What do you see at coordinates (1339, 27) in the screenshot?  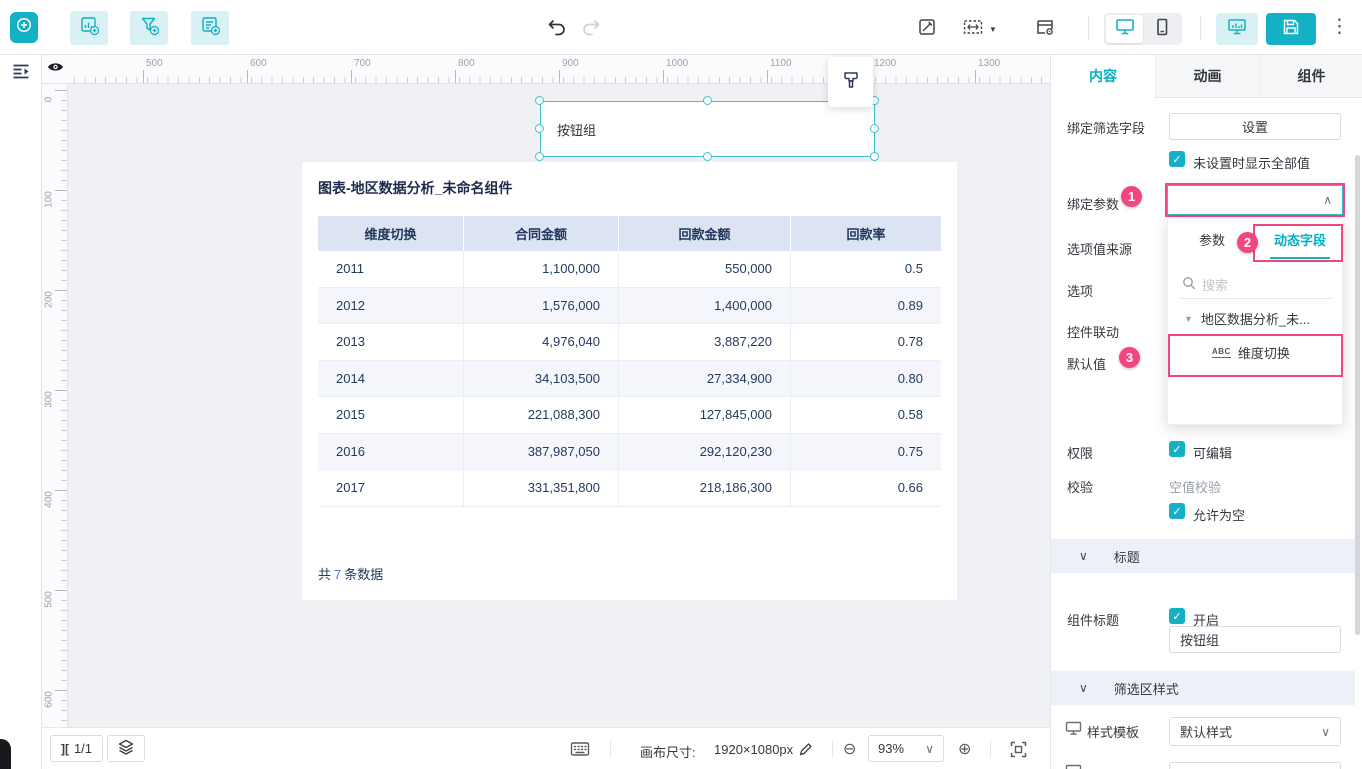 I see `more-menu-button: ⋮` at bounding box center [1339, 27].